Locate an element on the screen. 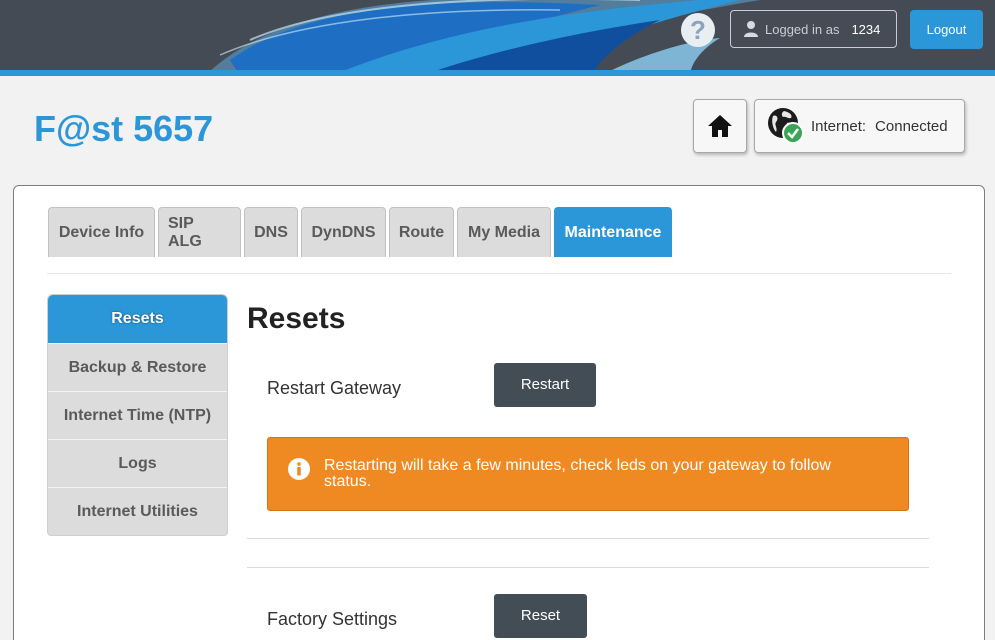 The image size is (995, 640). brand-title: F@st 5657 is located at coordinates (124, 128).